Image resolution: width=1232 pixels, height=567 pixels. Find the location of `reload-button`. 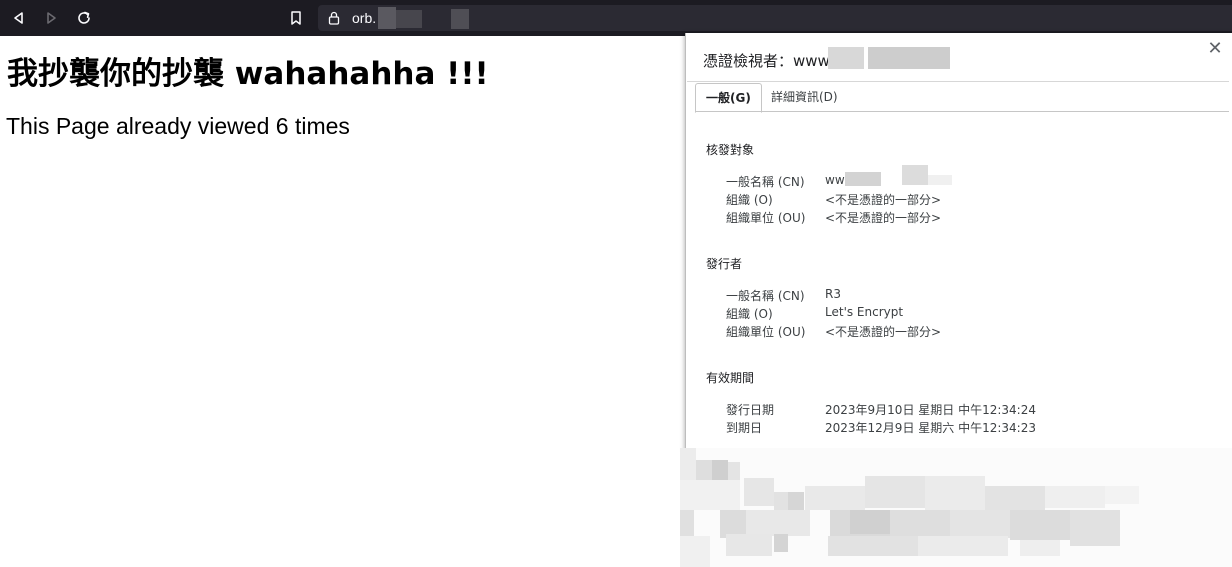

reload-button is located at coordinates (84, 18).